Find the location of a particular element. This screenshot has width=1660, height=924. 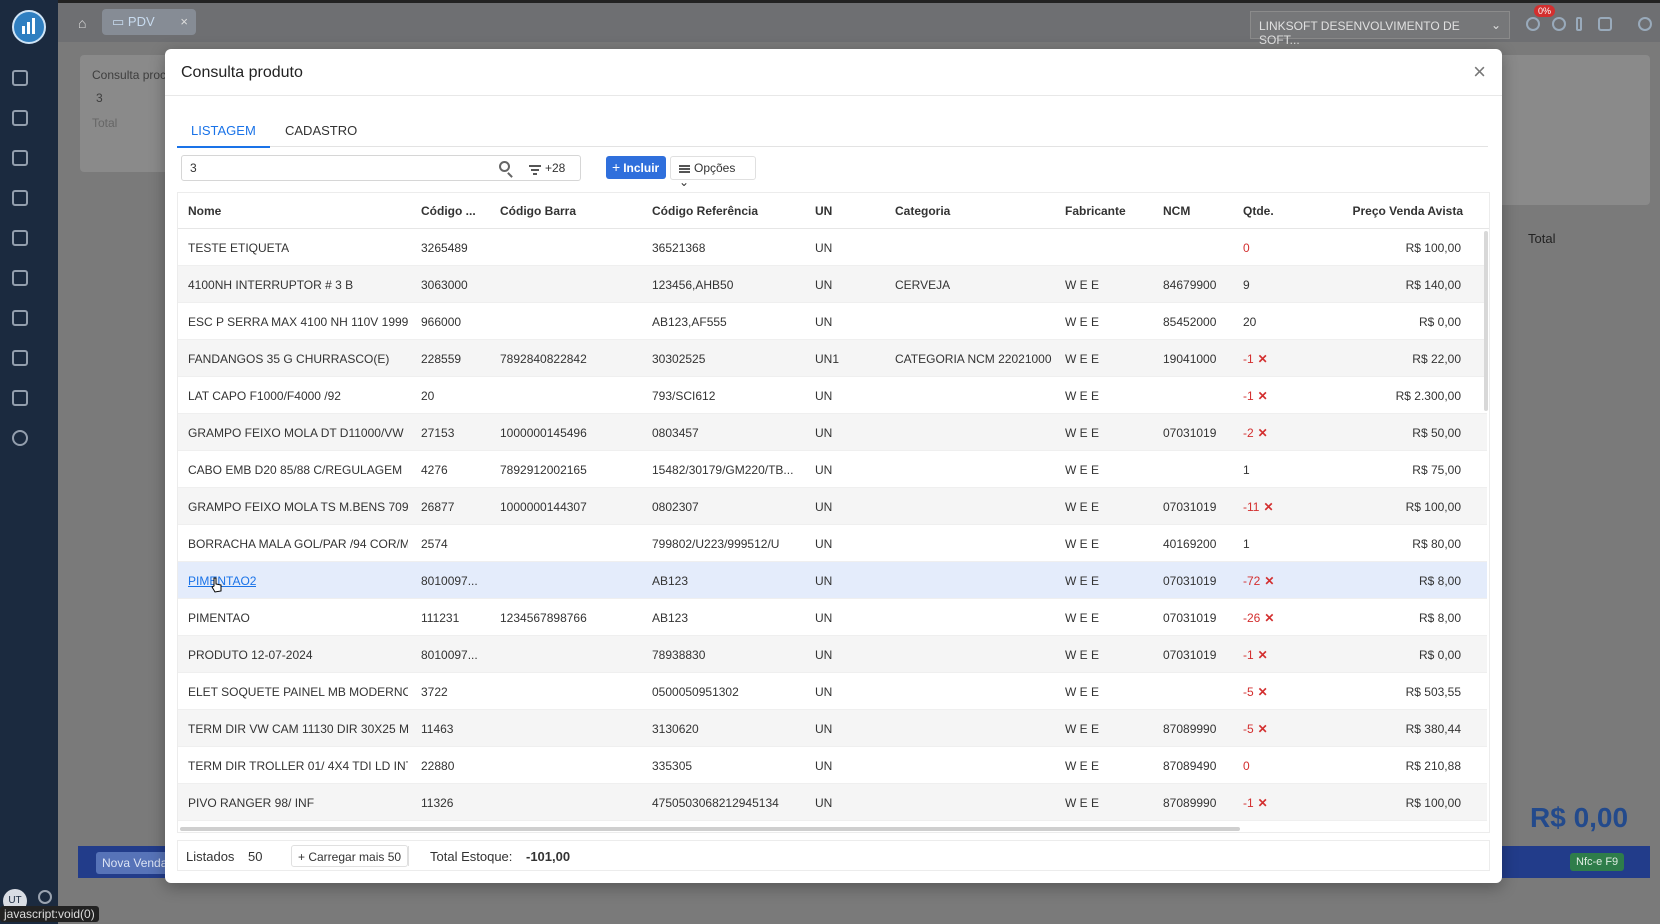

cell-nome: 4100NH INTERRUPTOR # 3 B is located at coordinates (270, 285).